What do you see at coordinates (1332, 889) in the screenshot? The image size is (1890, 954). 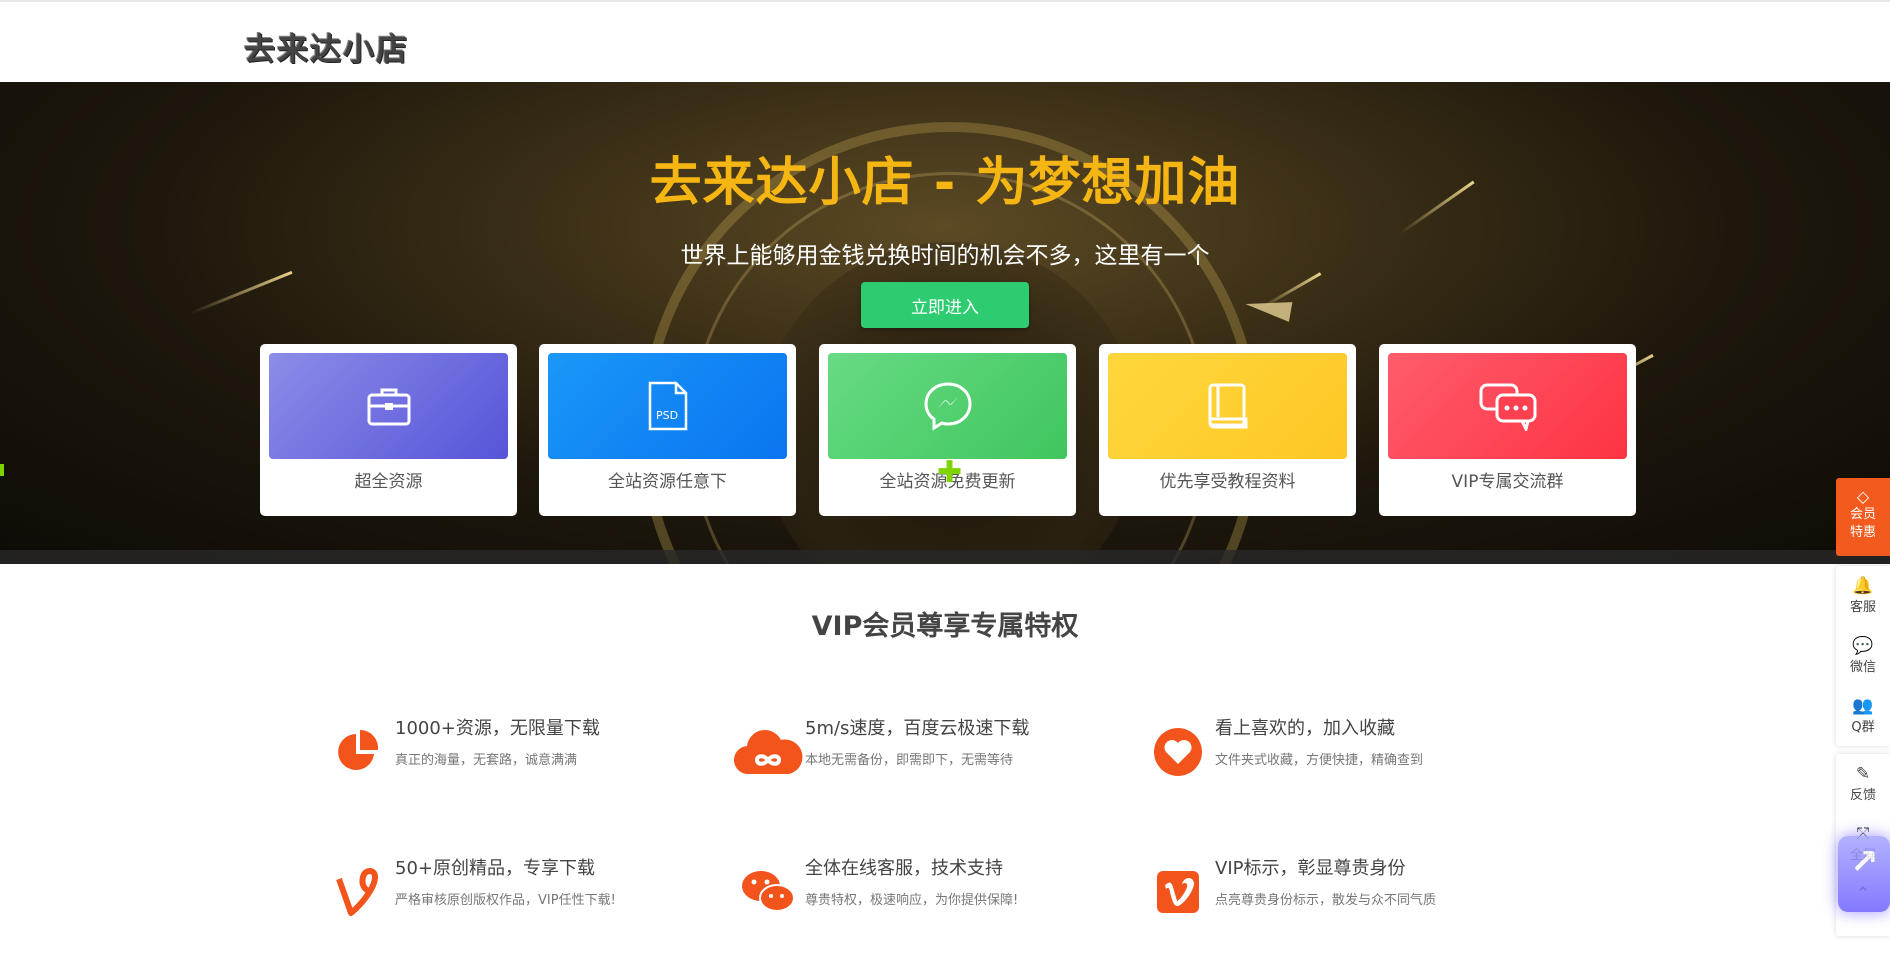 I see `feature-item: VIP标示，彰显尊贵身份 点亮尊贵身份标示，散发与众不同气质` at bounding box center [1332, 889].